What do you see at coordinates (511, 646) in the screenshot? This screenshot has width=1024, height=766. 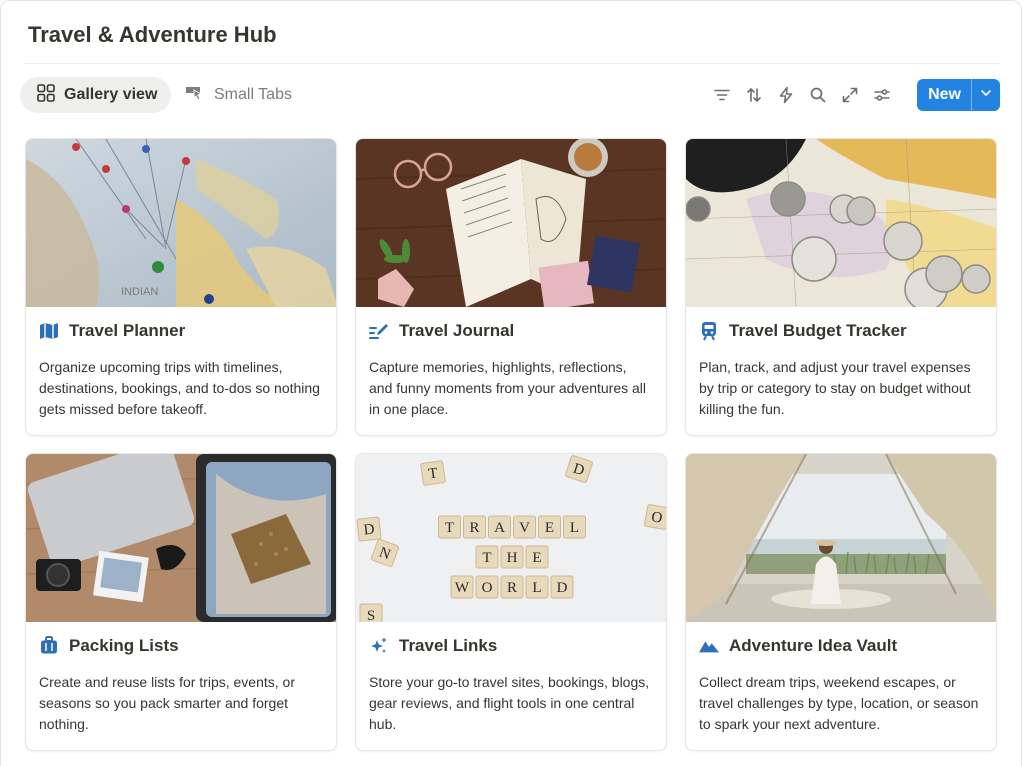 I see `card-title-row: Travel Links` at bounding box center [511, 646].